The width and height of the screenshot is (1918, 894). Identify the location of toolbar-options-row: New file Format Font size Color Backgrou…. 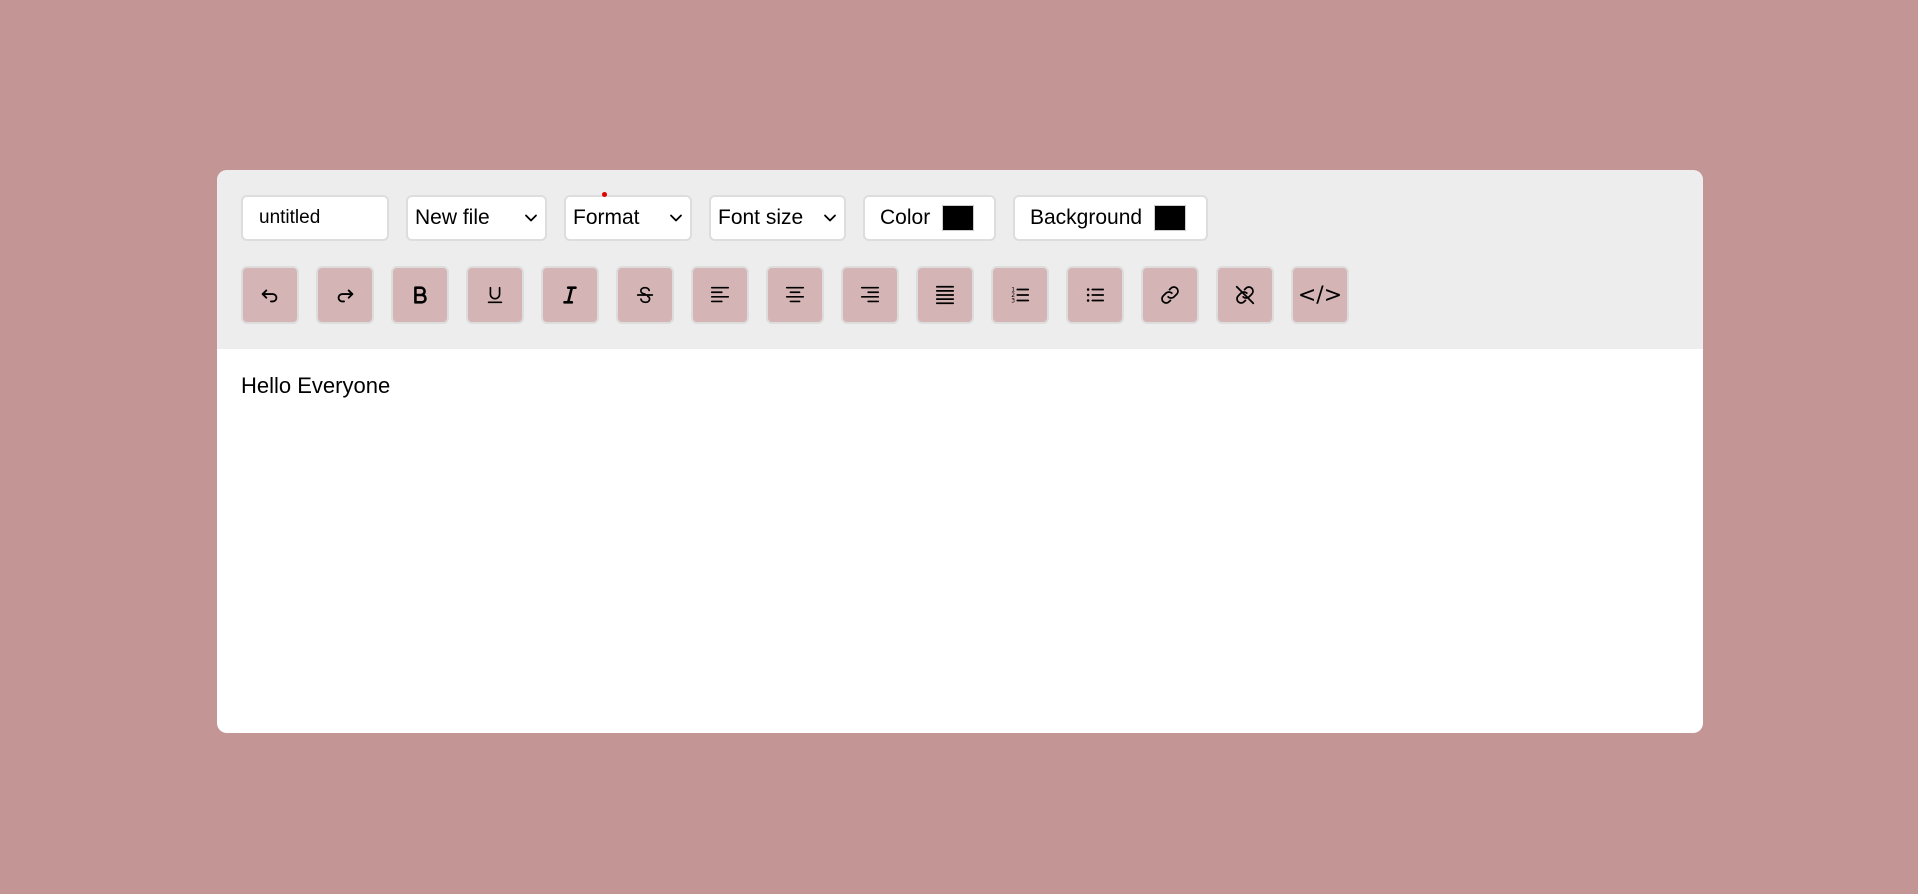
(733, 216).